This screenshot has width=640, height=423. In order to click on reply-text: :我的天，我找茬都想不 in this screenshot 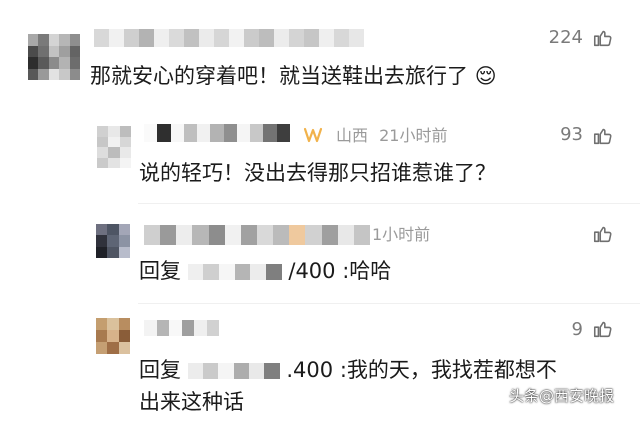, I will do `click(448, 370)`.